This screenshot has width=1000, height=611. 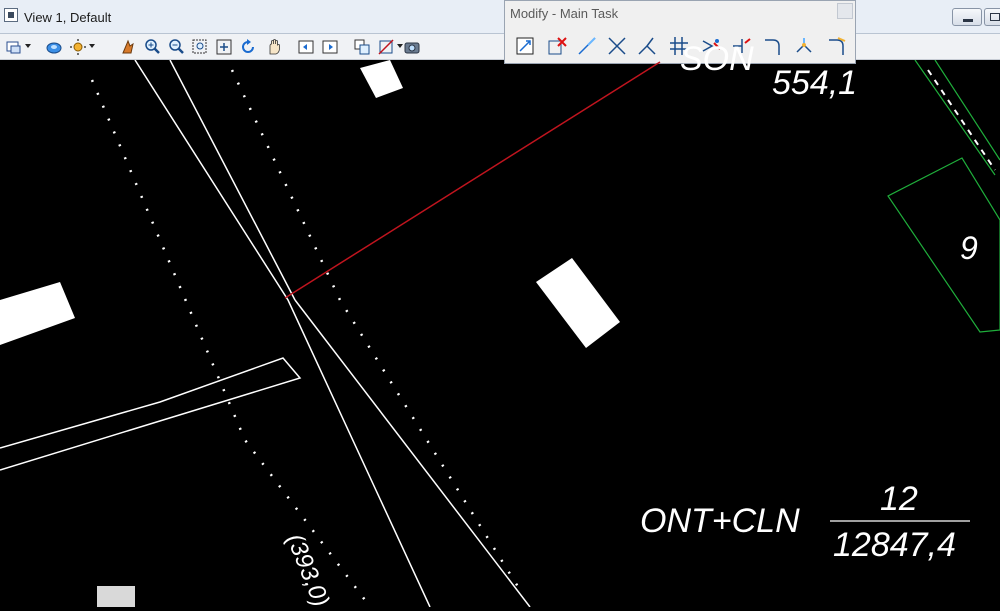 I want to click on partial-delete-icon, so click(x=837, y=46).